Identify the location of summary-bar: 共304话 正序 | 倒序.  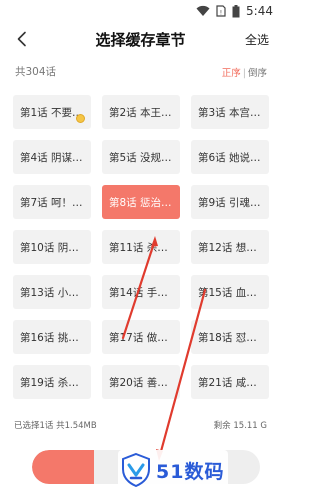
(140, 72).